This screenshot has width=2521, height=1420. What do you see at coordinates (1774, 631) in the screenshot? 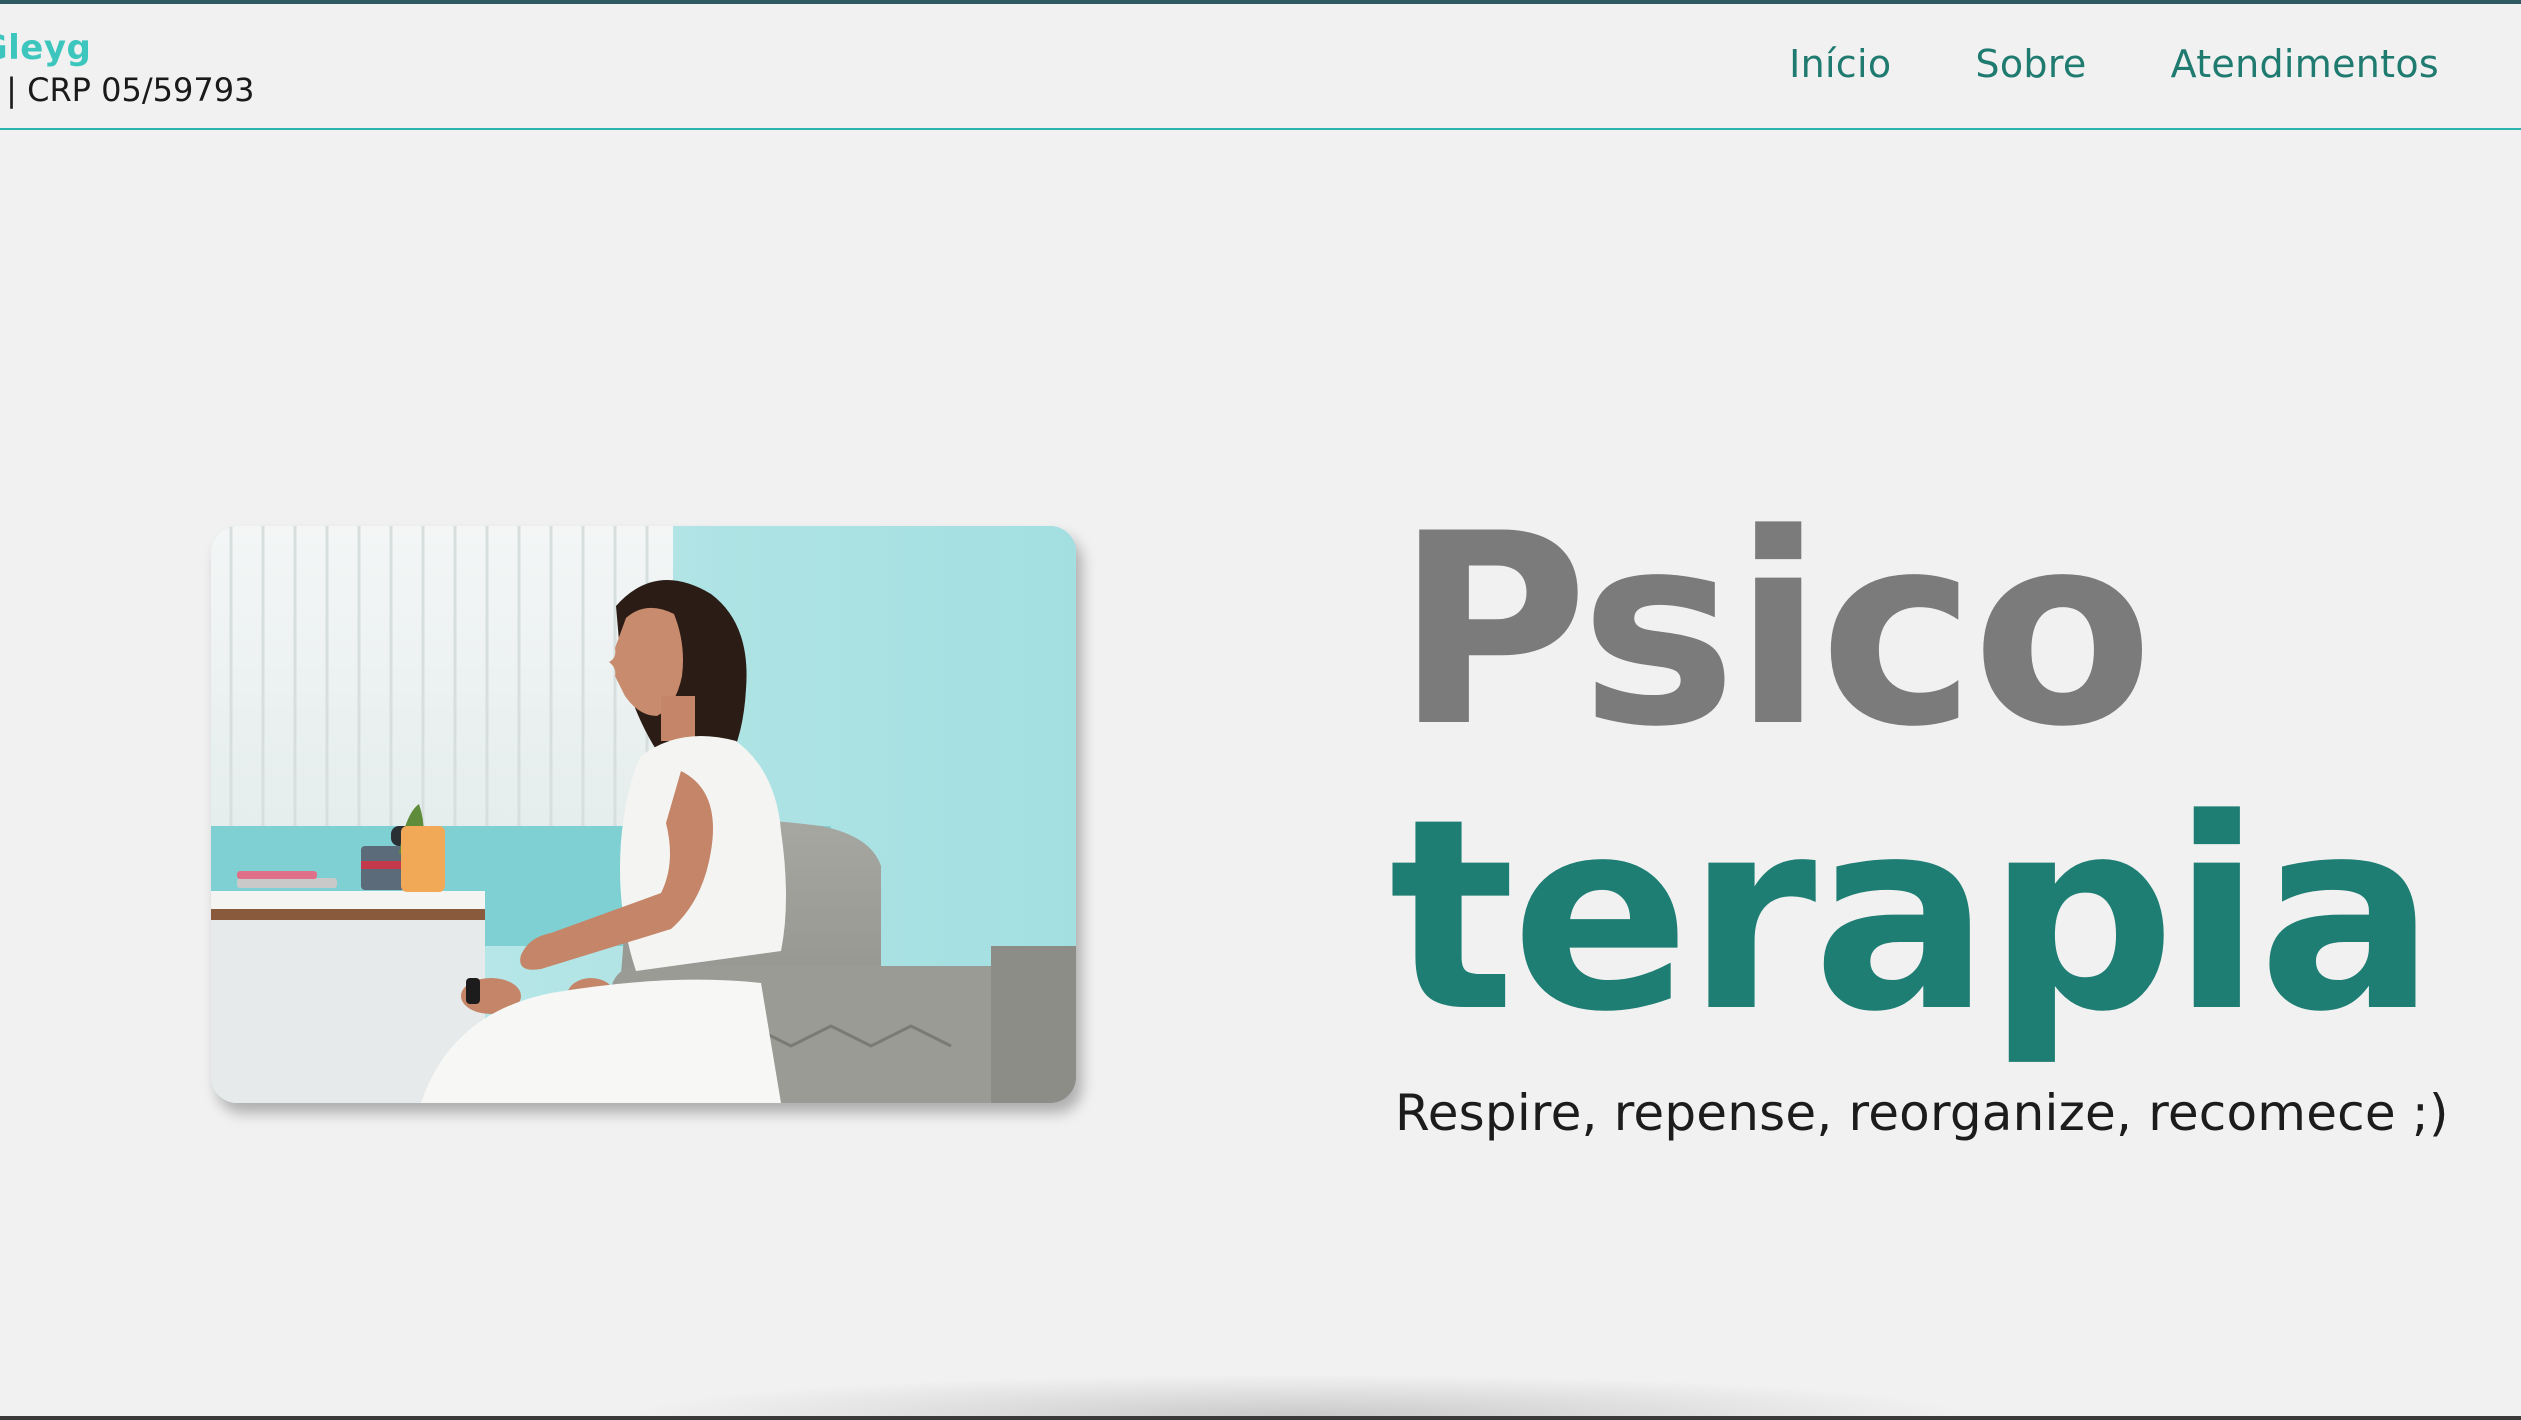
I see `hero-title-line1: Psico` at bounding box center [1774, 631].